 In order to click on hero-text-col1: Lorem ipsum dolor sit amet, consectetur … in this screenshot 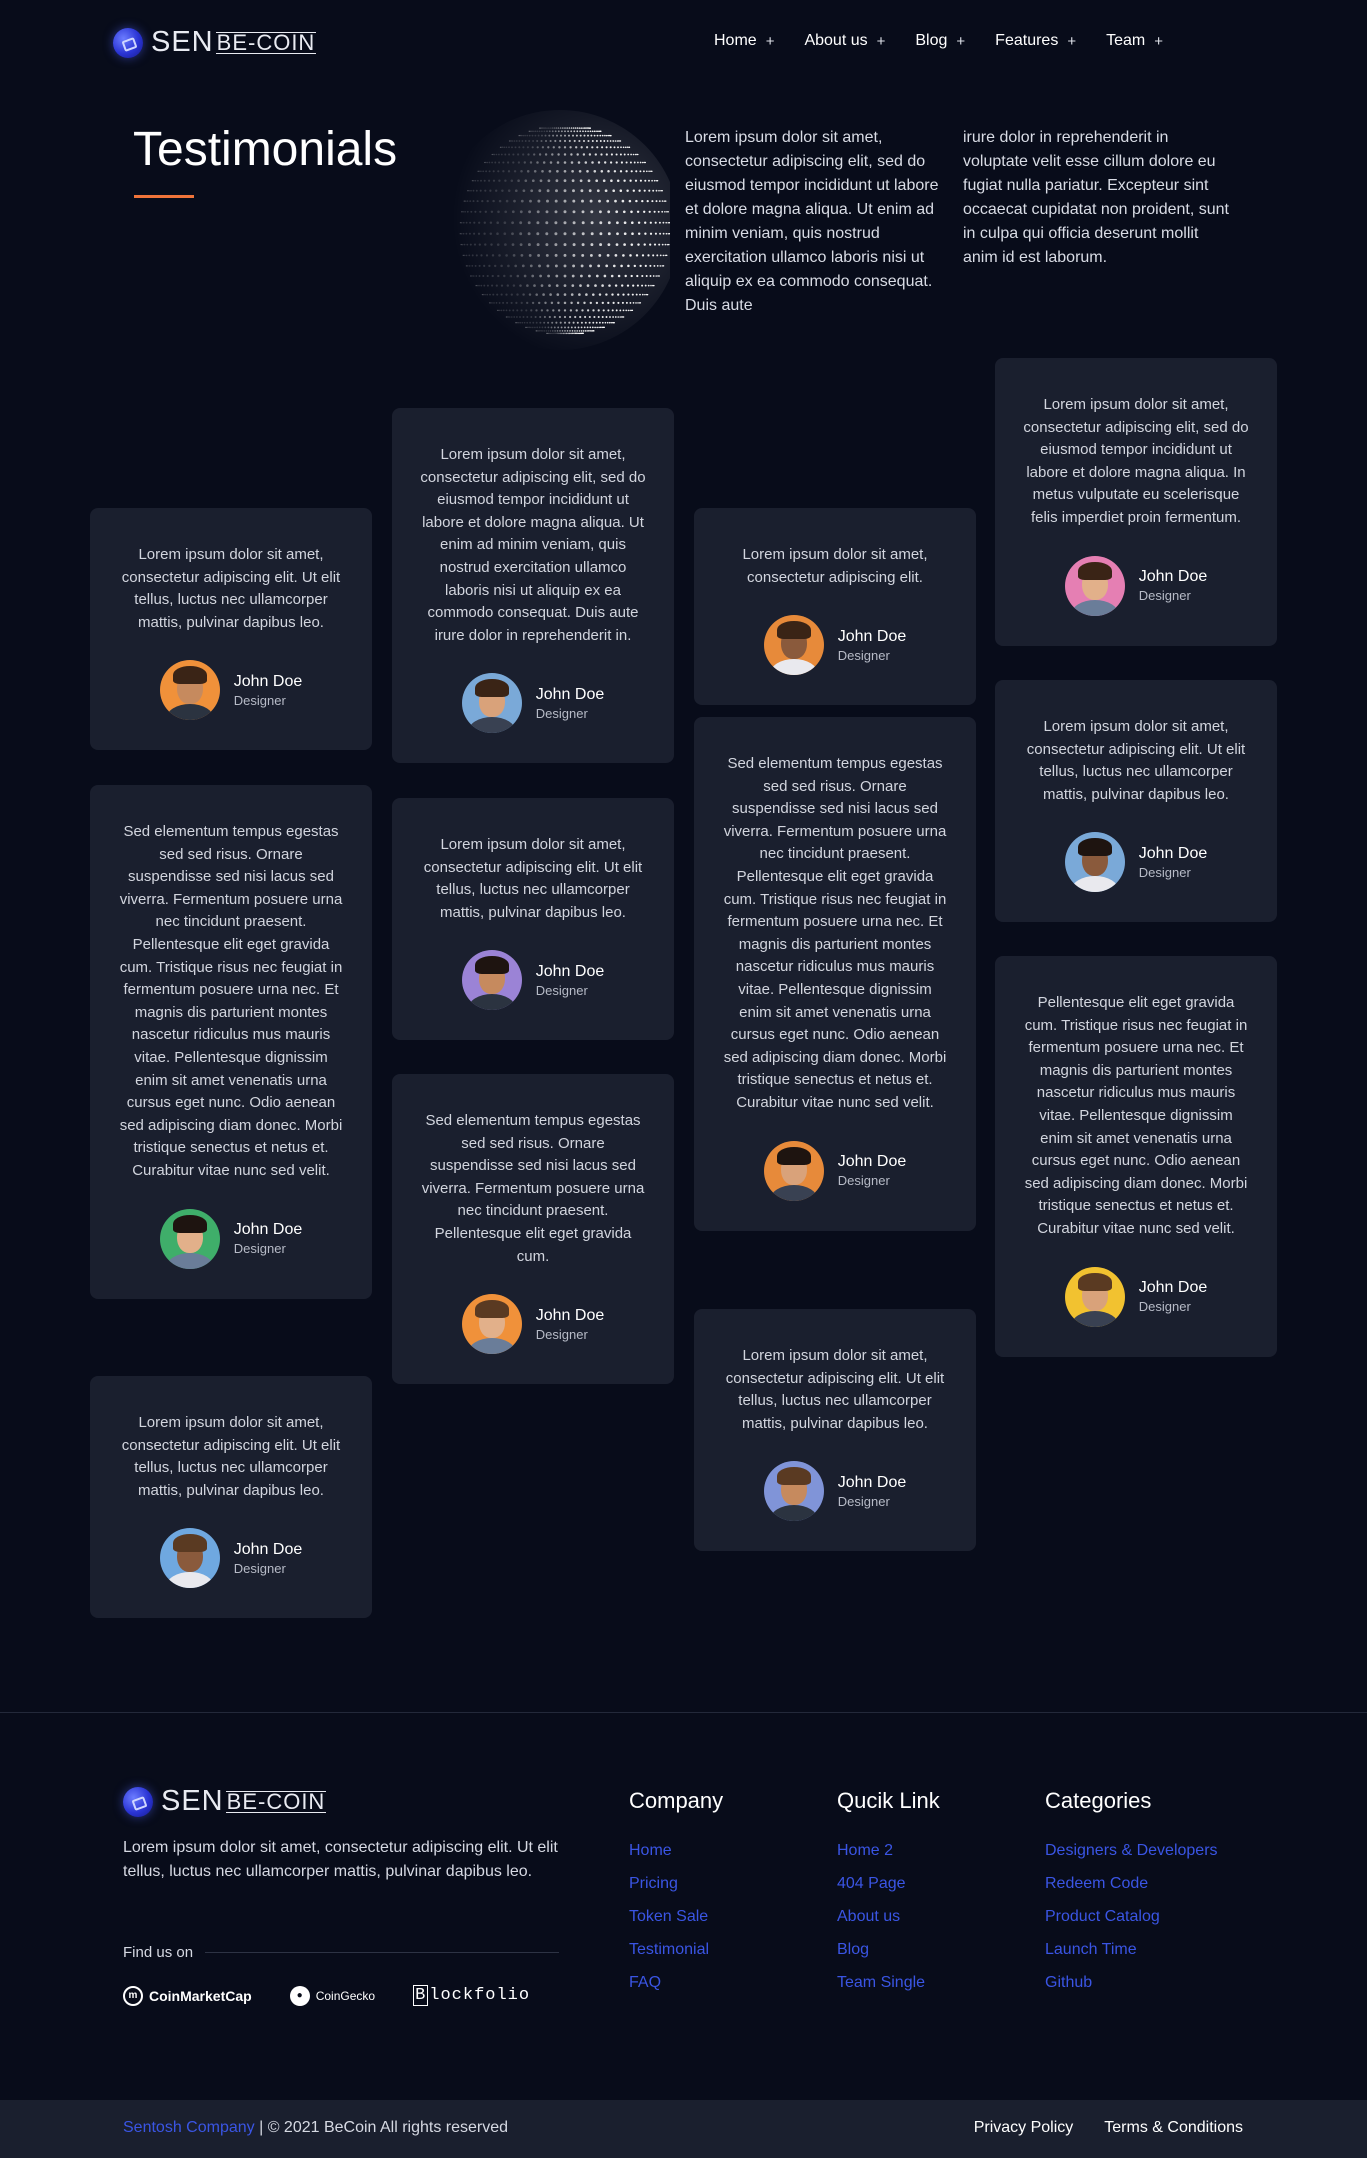, I will do `click(812, 221)`.